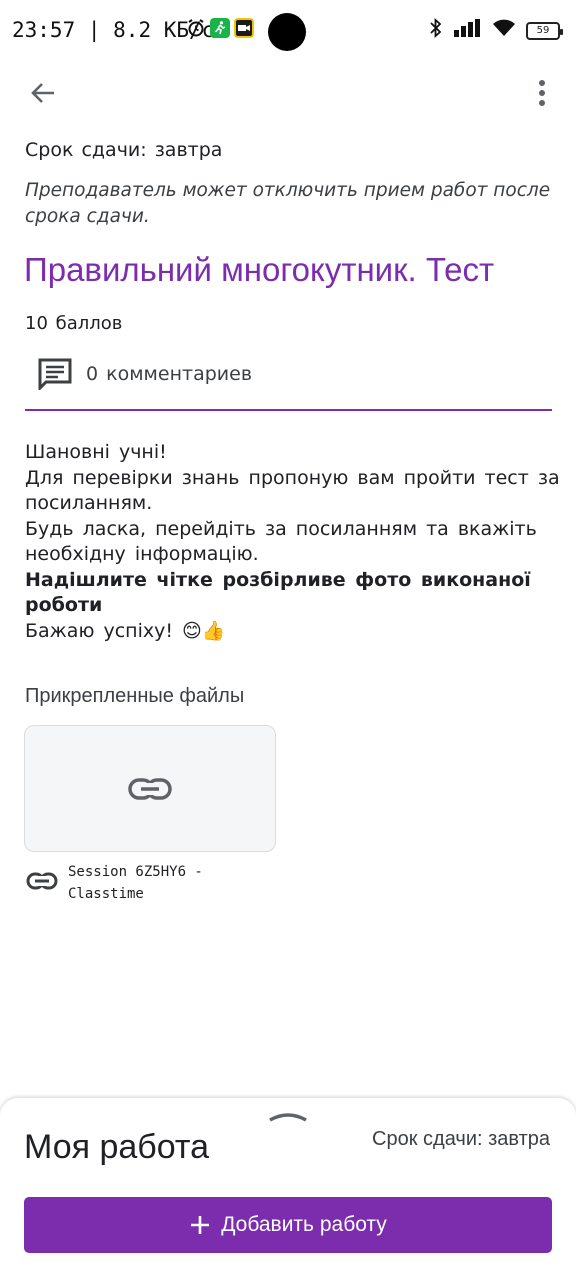 The height and width of the screenshot is (1280, 576). What do you see at coordinates (200, 1225) in the screenshot?
I see `plus-icon` at bounding box center [200, 1225].